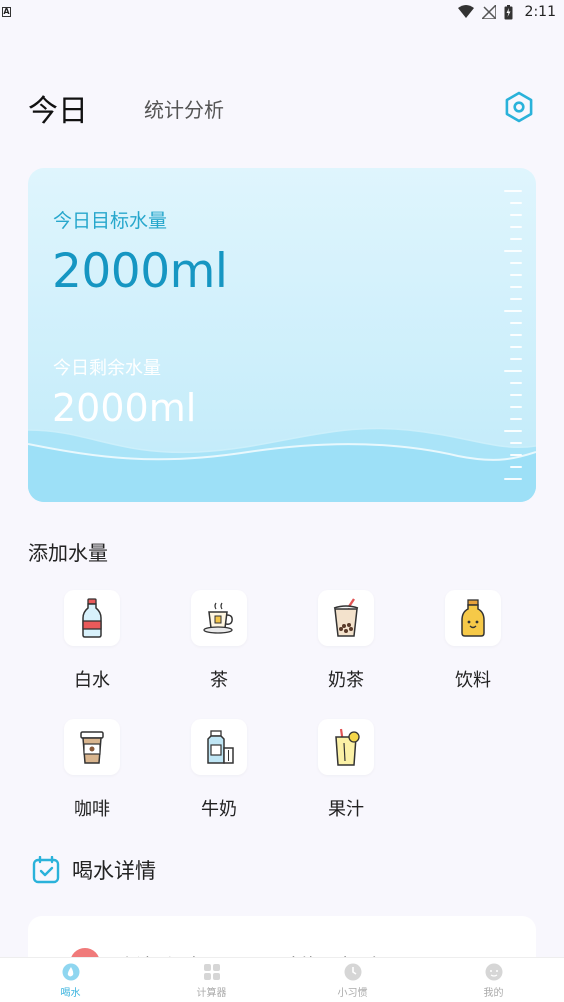  I want to click on fruit-juice-icon, so click(347, 747).